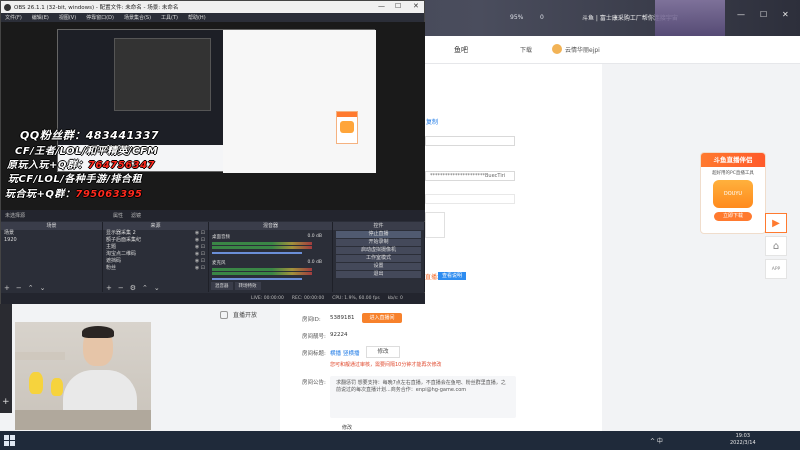  I want to click on username: 云情华丽ejpi, so click(582, 49).